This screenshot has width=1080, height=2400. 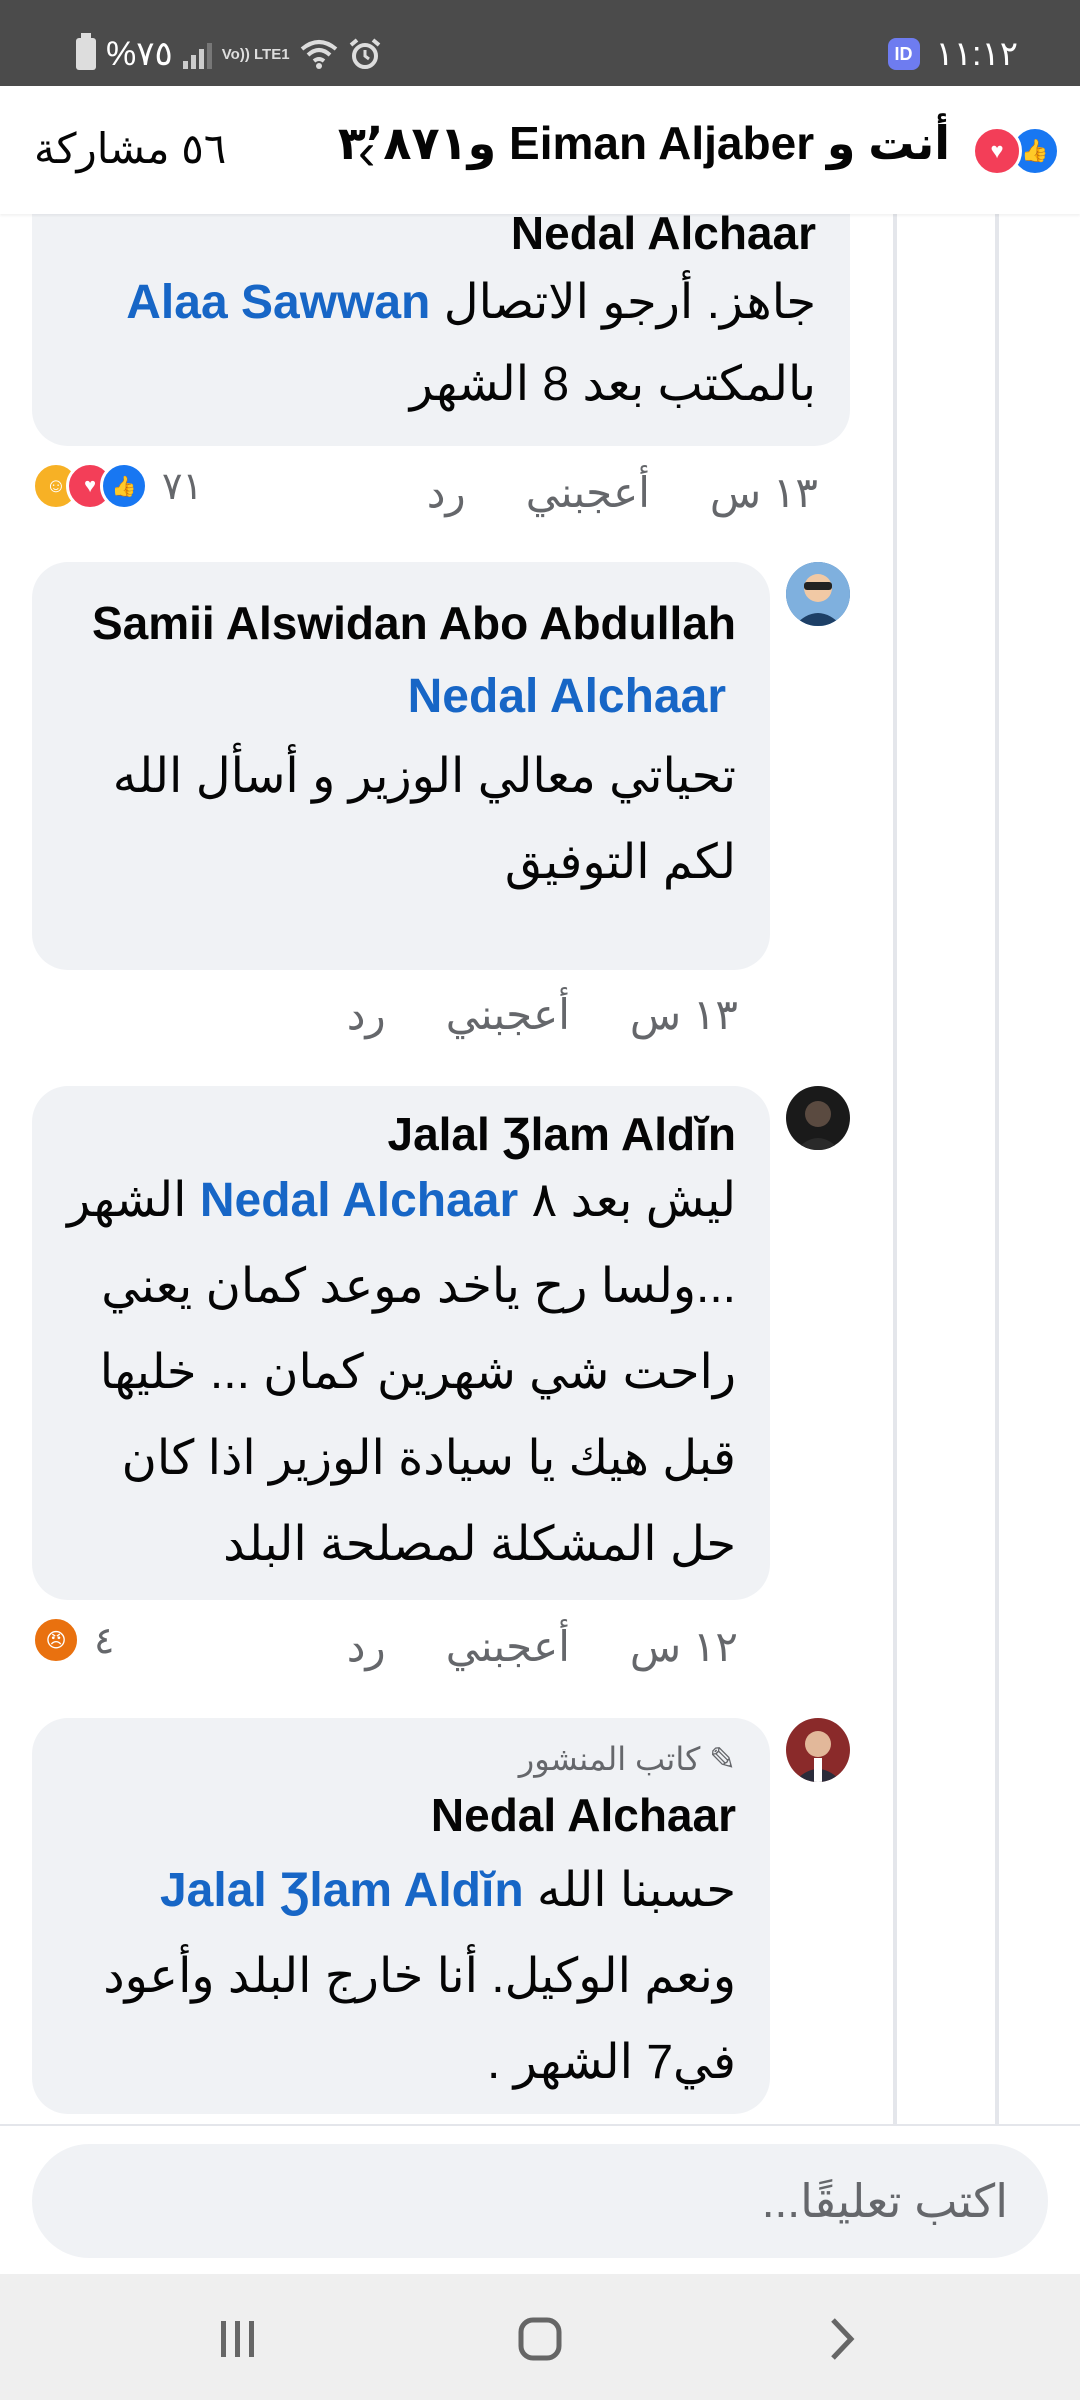 I want to click on reaction-count: ٤, so click(x=104, y=1640).